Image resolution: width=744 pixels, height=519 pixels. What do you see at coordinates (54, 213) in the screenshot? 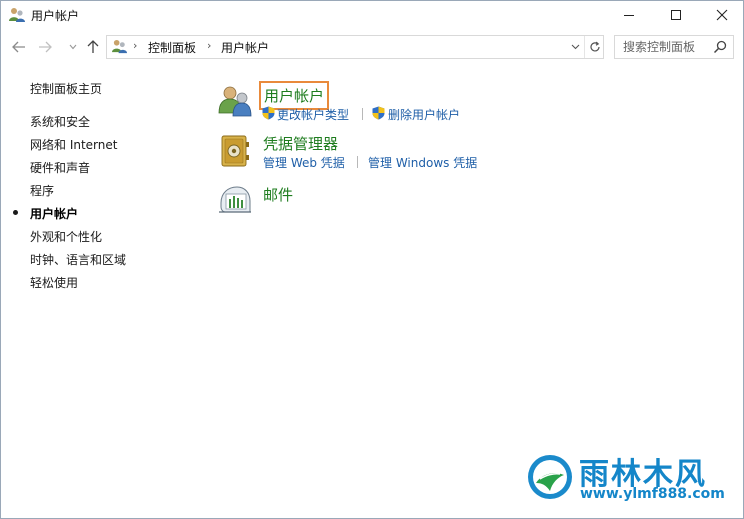
I see `sidebar-item-user-accounts: 用户帐户` at bounding box center [54, 213].